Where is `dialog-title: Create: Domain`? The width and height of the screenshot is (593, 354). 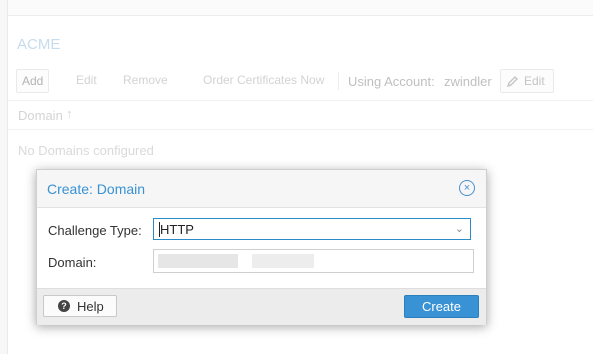
dialog-title: Create: Domain is located at coordinates (96, 189).